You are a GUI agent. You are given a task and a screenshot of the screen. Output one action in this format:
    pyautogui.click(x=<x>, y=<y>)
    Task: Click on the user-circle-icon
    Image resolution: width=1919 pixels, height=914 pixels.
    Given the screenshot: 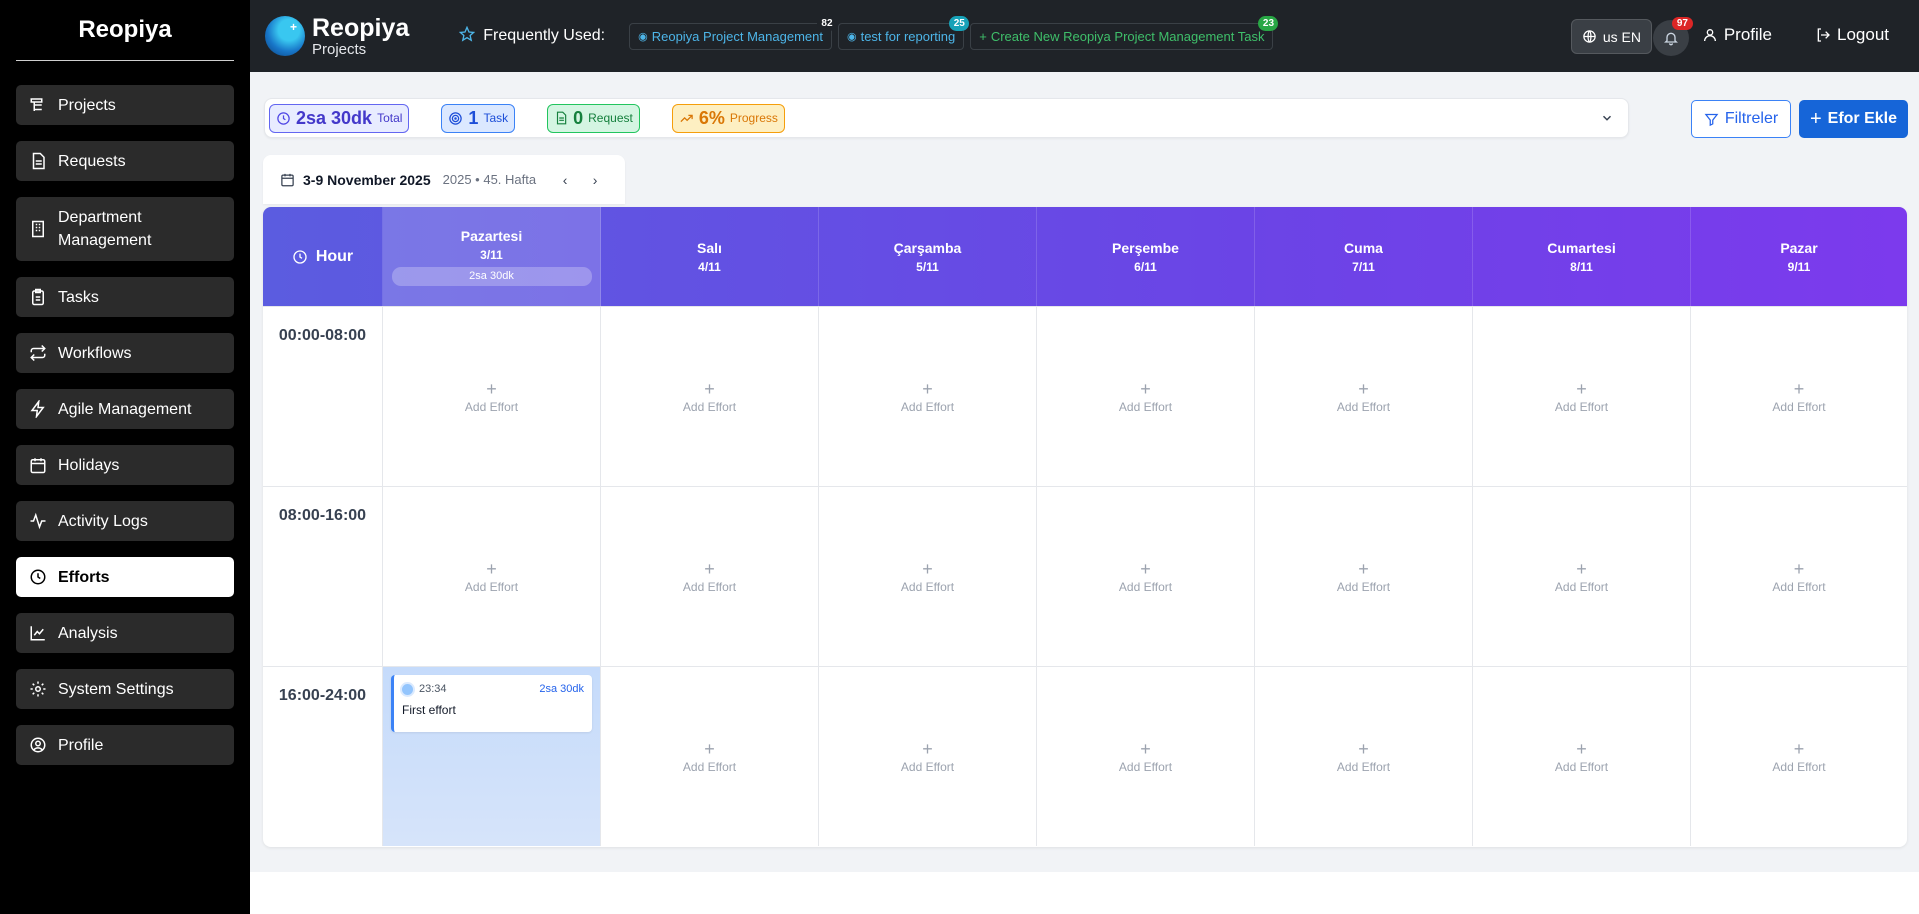 What is the action you would take?
    pyautogui.click(x=38, y=745)
    